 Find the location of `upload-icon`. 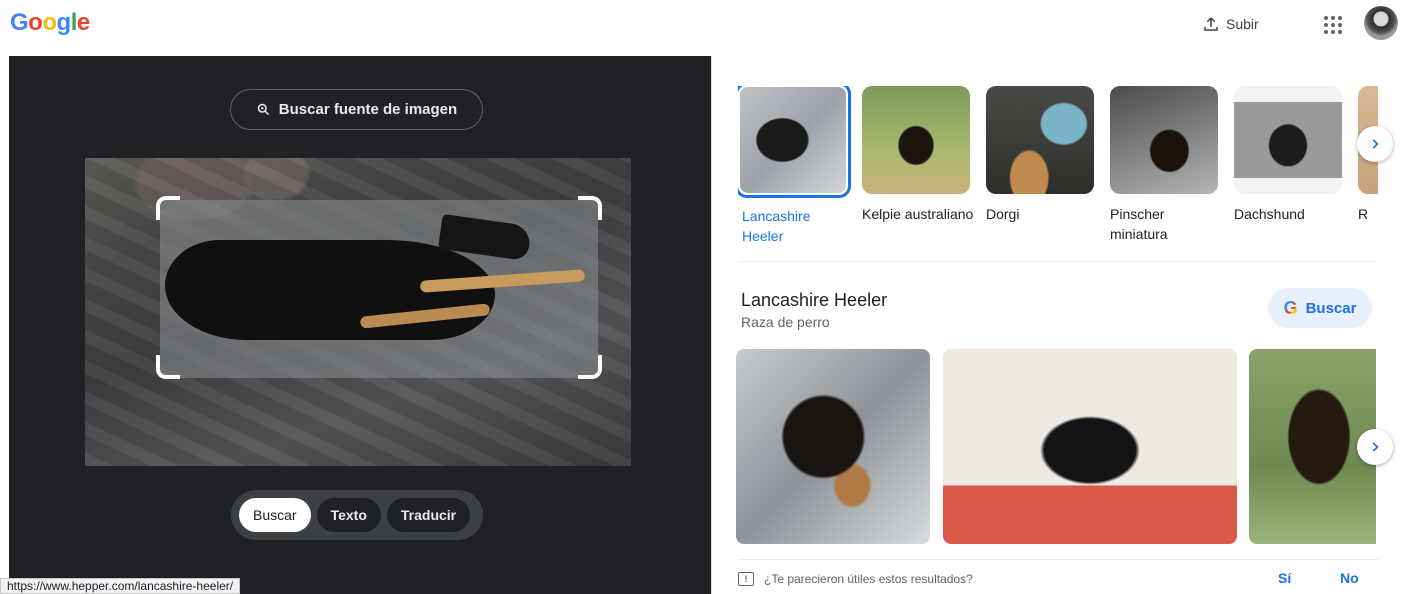

upload-icon is located at coordinates (1211, 24).